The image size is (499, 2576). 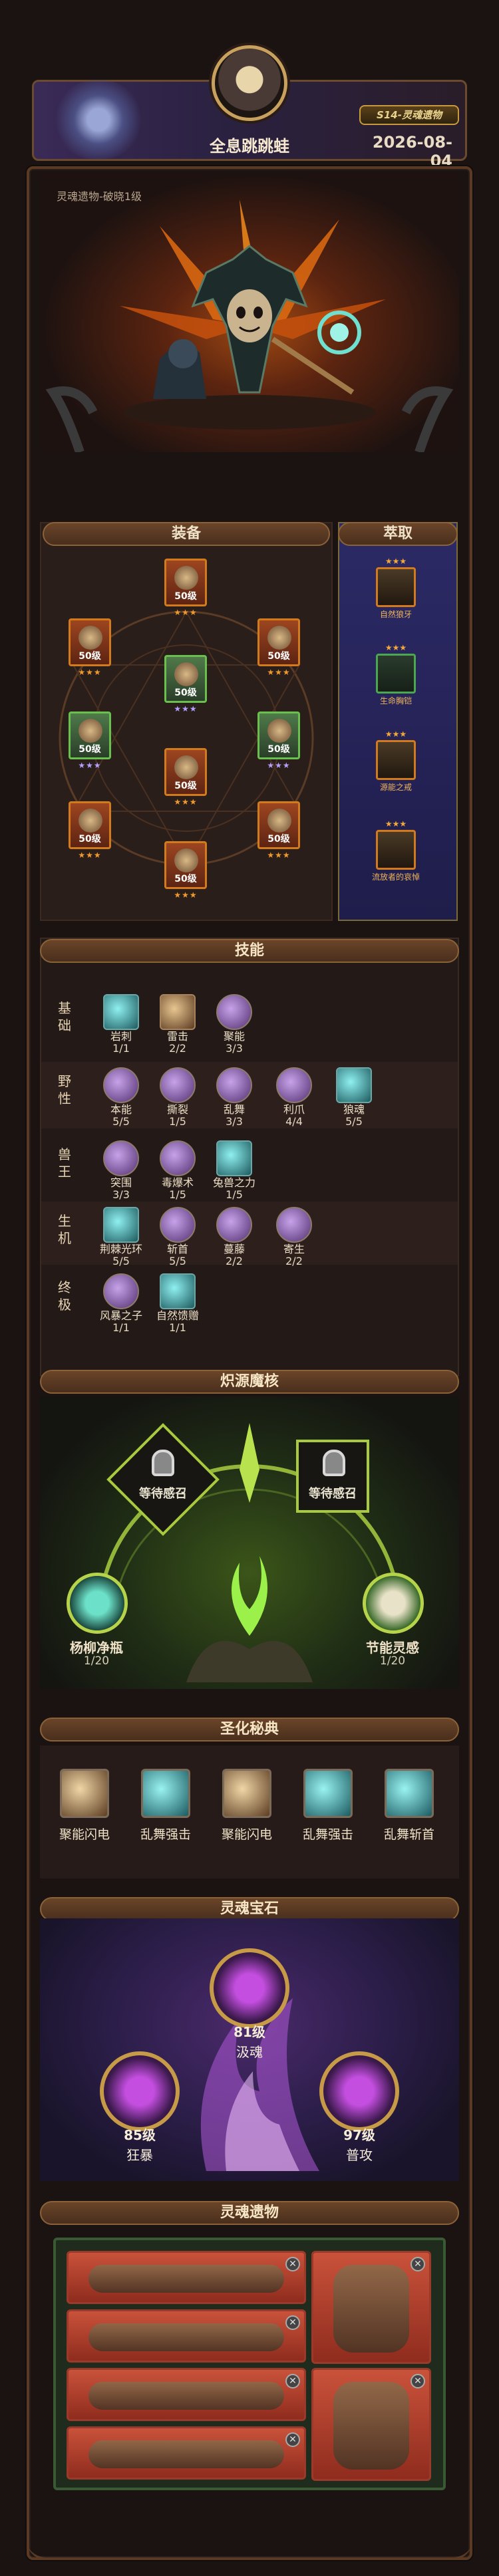 I want to click on skill-item: 毒爆术 1/5, so click(x=177, y=1170).